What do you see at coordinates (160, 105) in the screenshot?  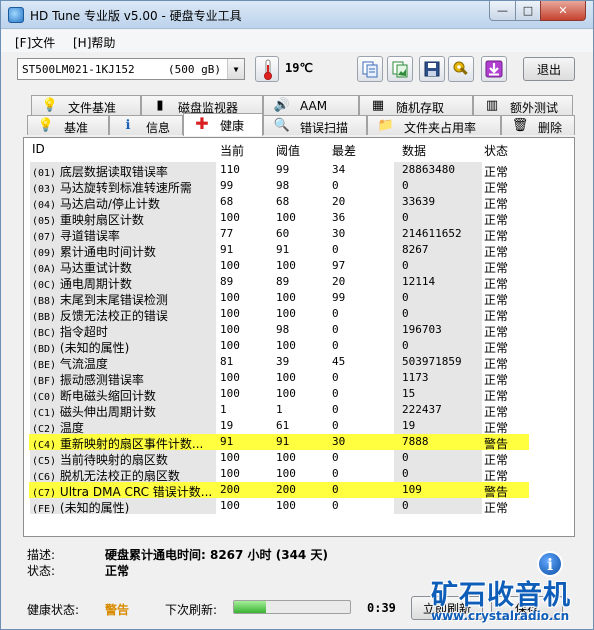 I see `disk-monitor-icon: ▮` at bounding box center [160, 105].